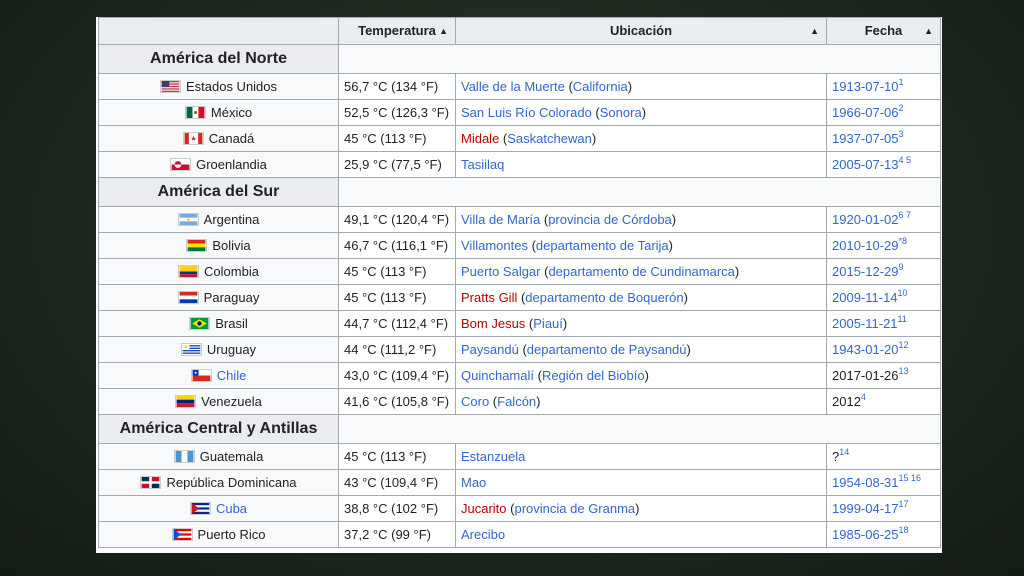 The image size is (1024, 576). Describe the element at coordinates (232, 375) in the screenshot. I see `country-link: Chile` at that location.